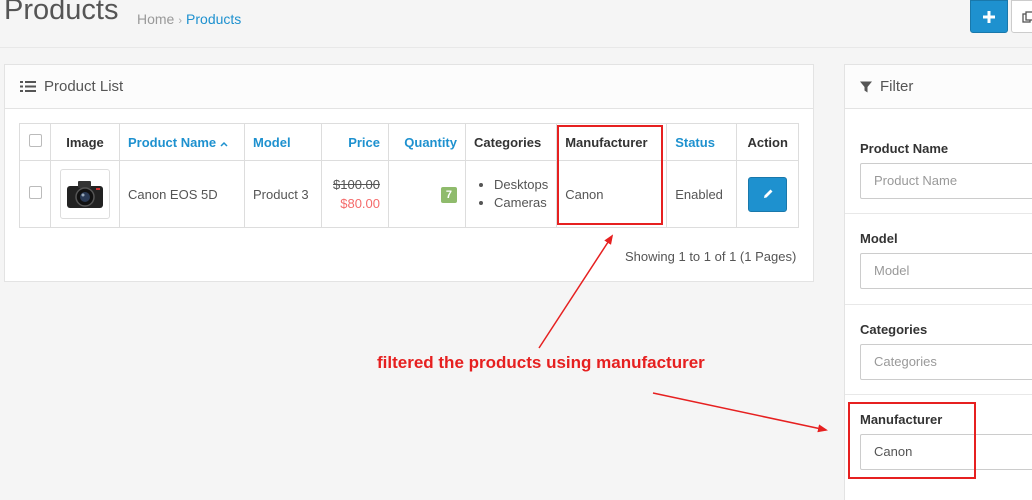 The width and height of the screenshot is (1032, 500). I want to click on plus-icon, so click(989, 16).